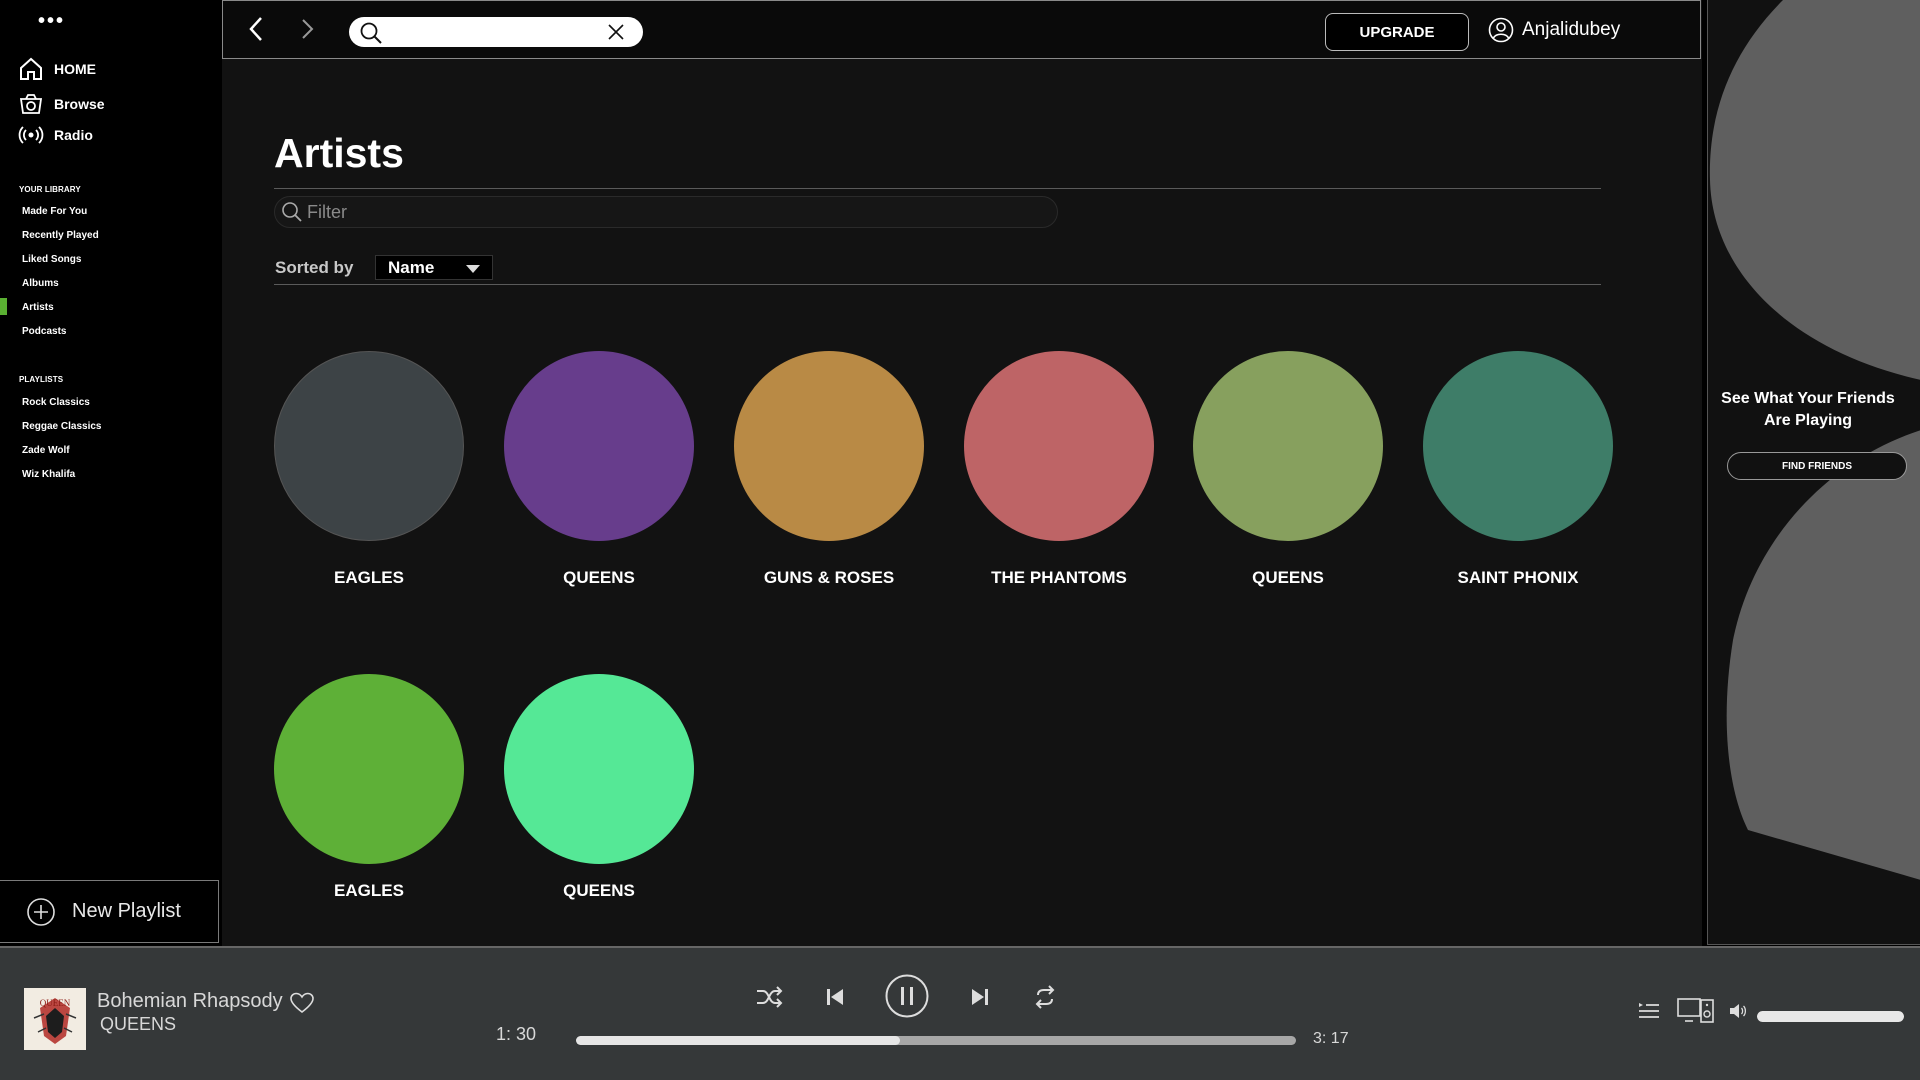 This screenshot has height=1080, width=1920. I want to click on library-item-artists: Artists, so click(38, 307).